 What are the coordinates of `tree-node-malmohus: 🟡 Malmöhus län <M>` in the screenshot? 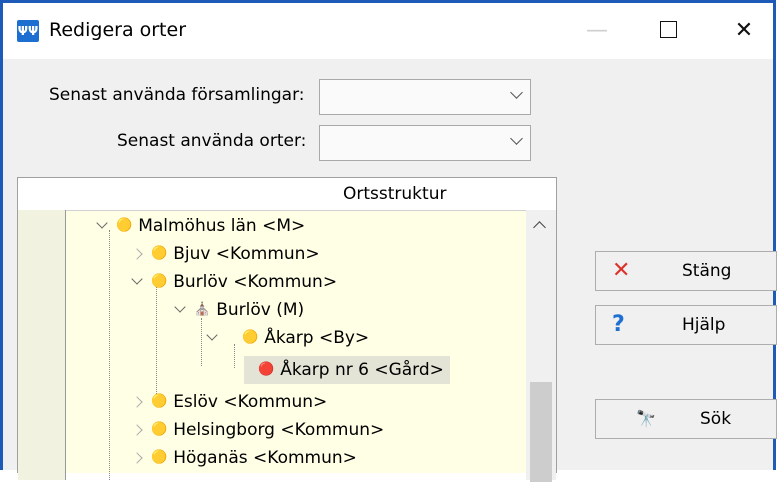 It's located at (201, 226).